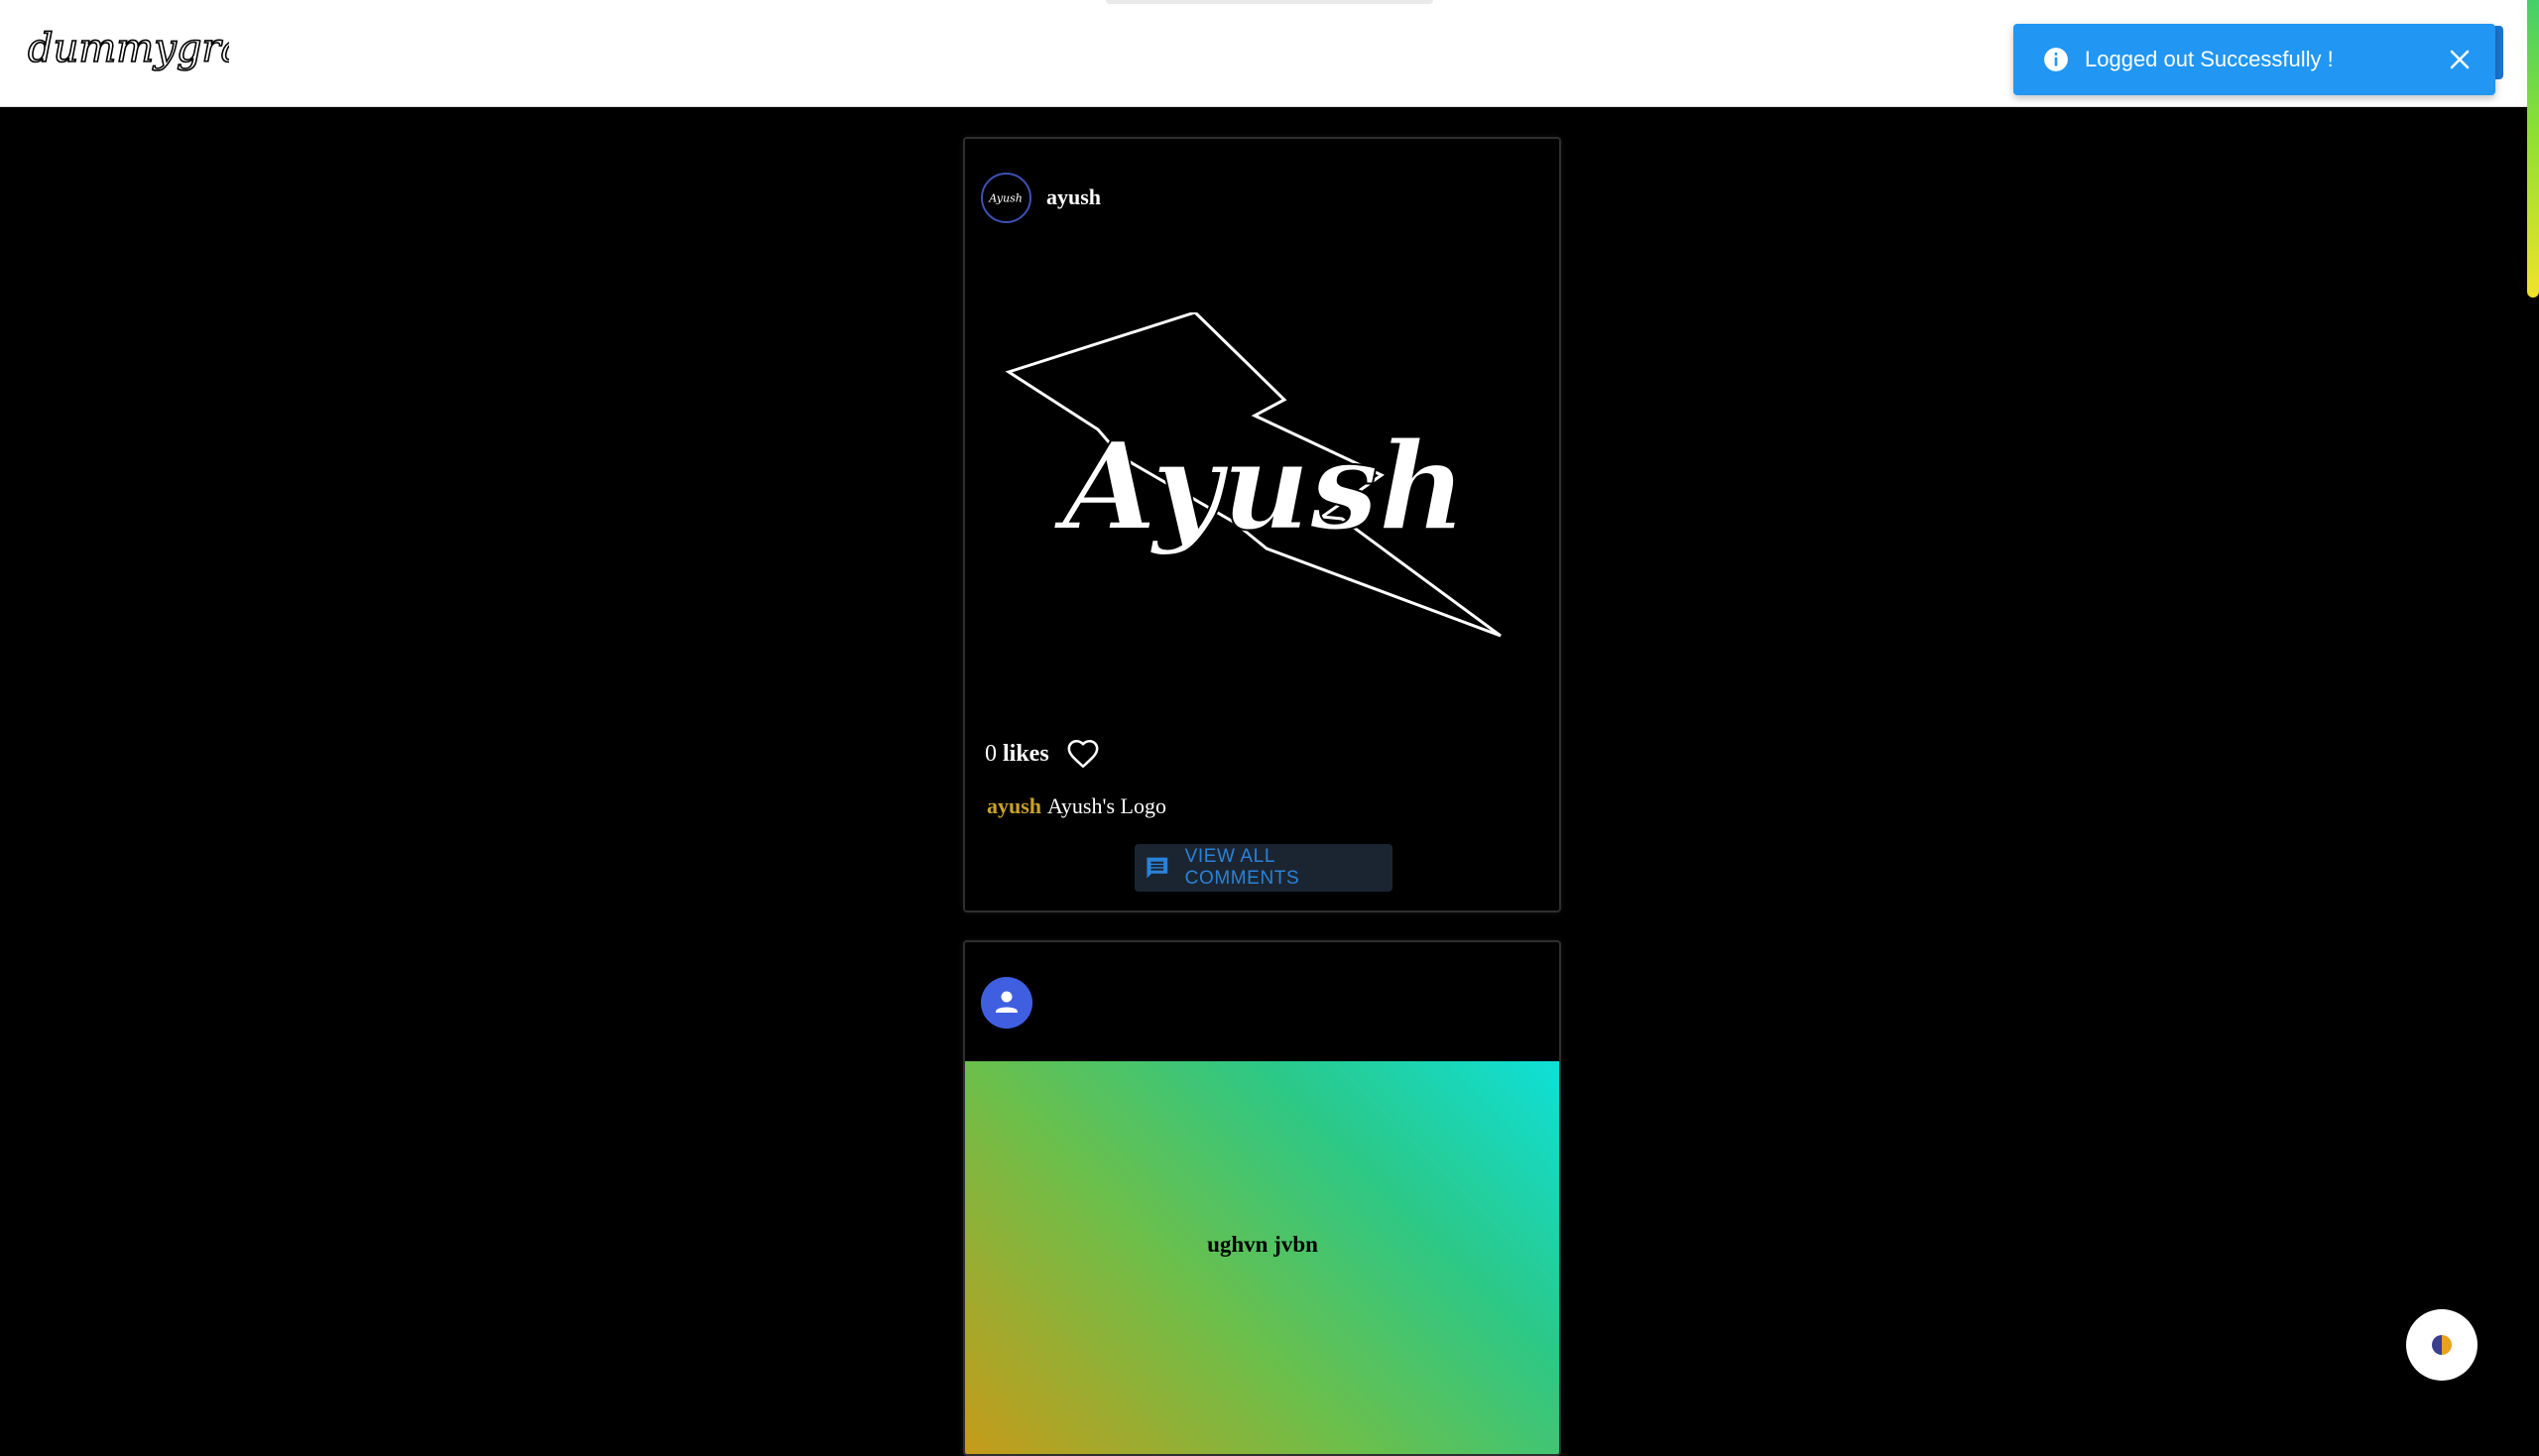  I want to click on likes-row: 0 likes, so click(1043, 754).